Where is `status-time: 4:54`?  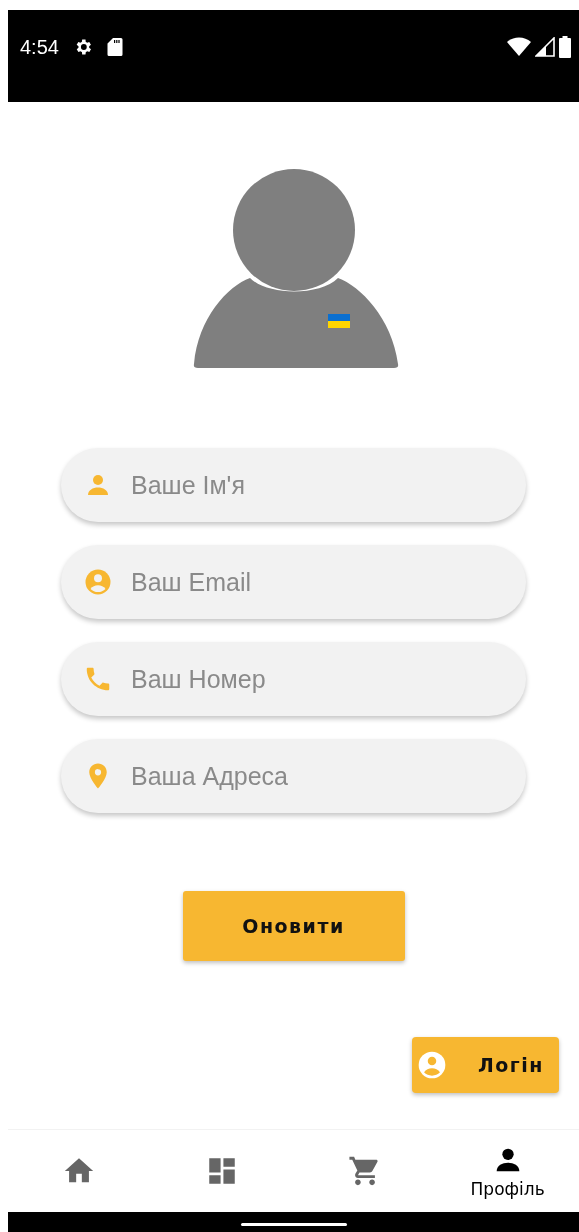
status-time: 4:54 is located at coordinates (39, 47).